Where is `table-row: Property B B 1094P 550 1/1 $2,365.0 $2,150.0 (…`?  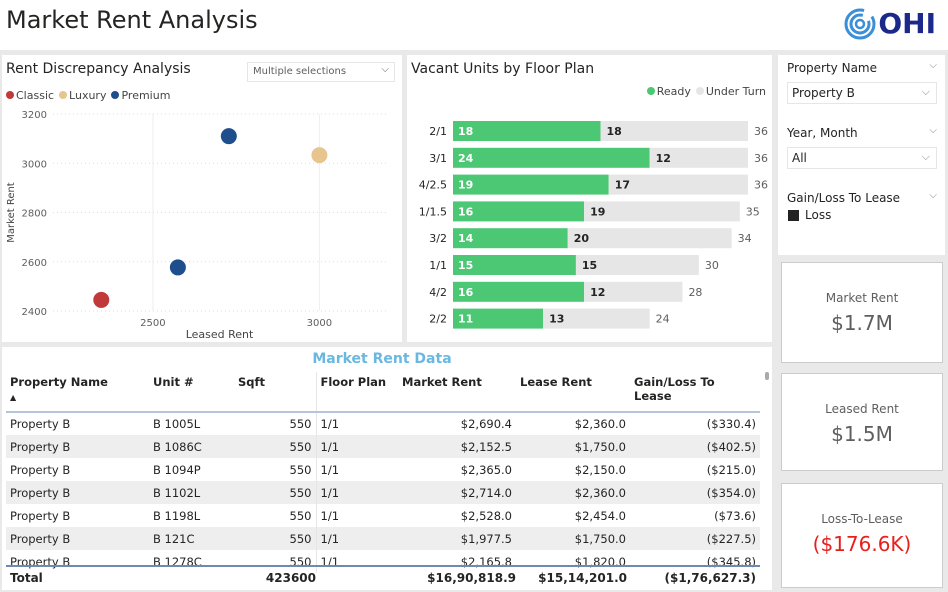
table-row: Property B B 1094P 550 1/1 $2,365.0 $2,150.0 (… is located at coordinates (383, 469).